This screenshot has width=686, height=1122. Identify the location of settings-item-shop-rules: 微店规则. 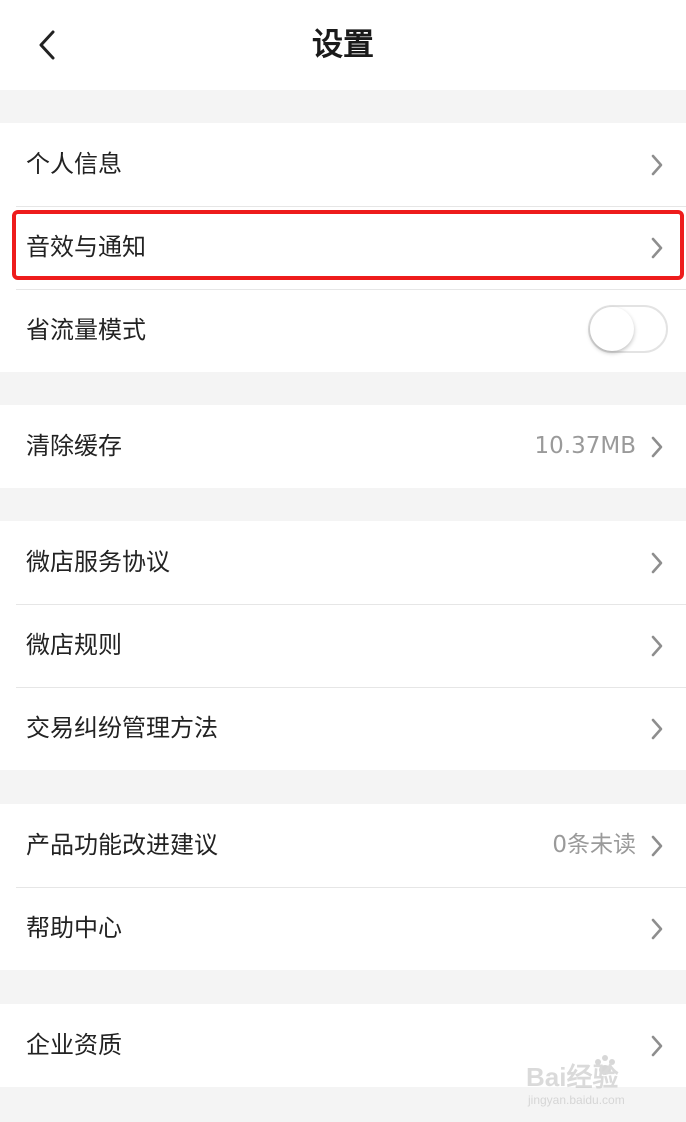
(343, 645).